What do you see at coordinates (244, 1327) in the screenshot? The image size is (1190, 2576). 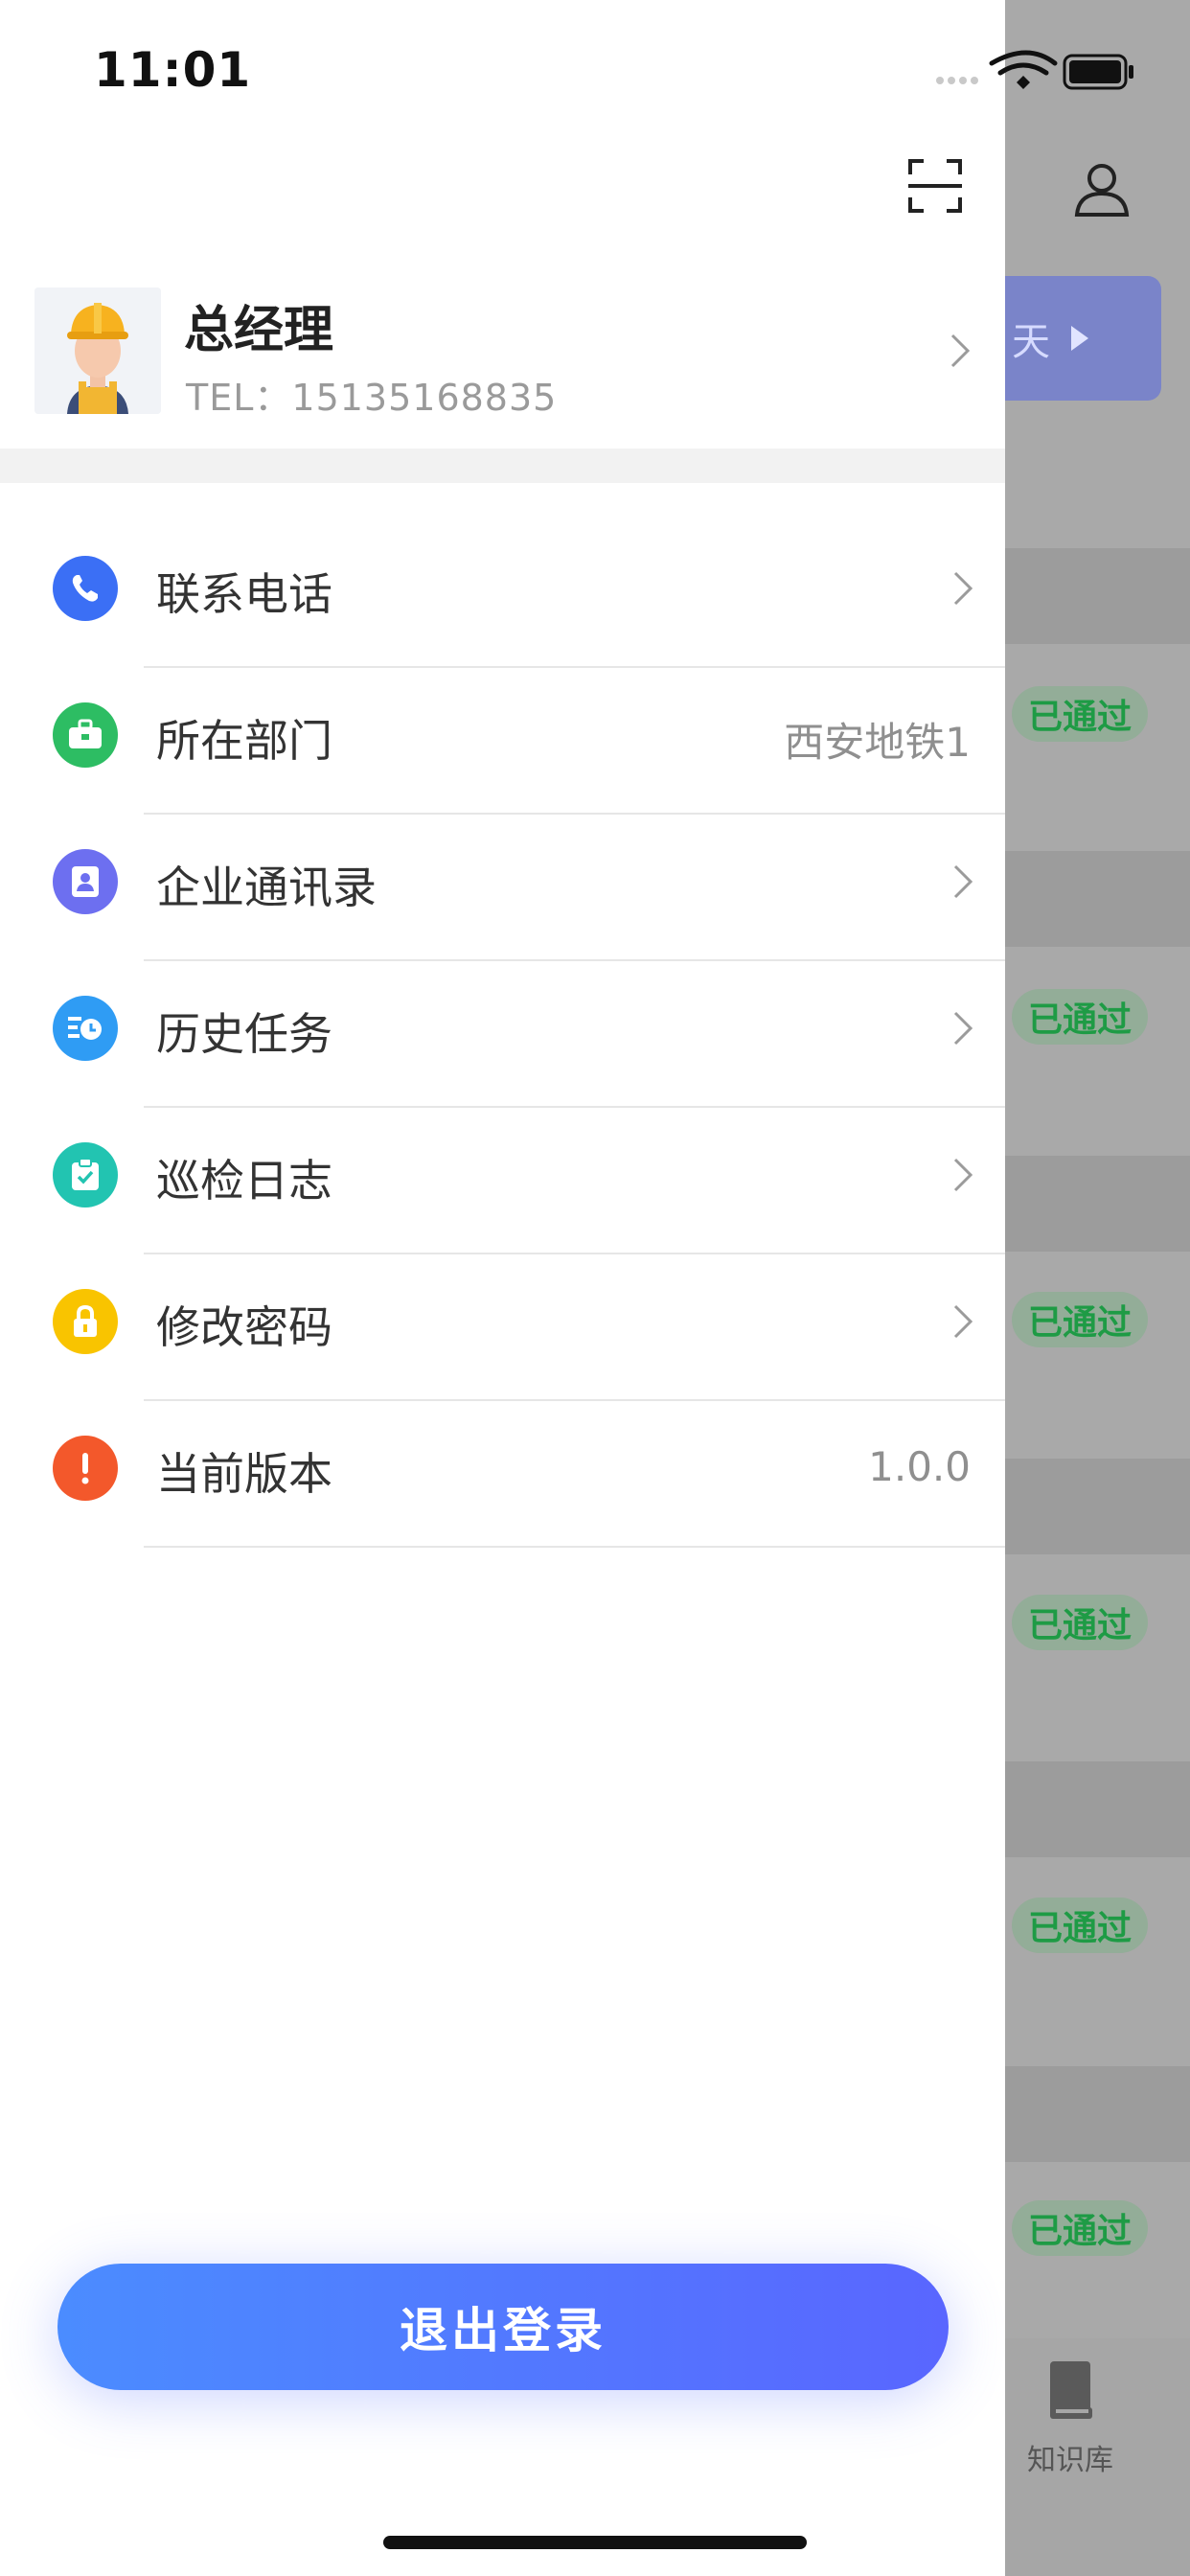 I see `menu-item-label: 修改密码` at bounding box center [244, 1327].